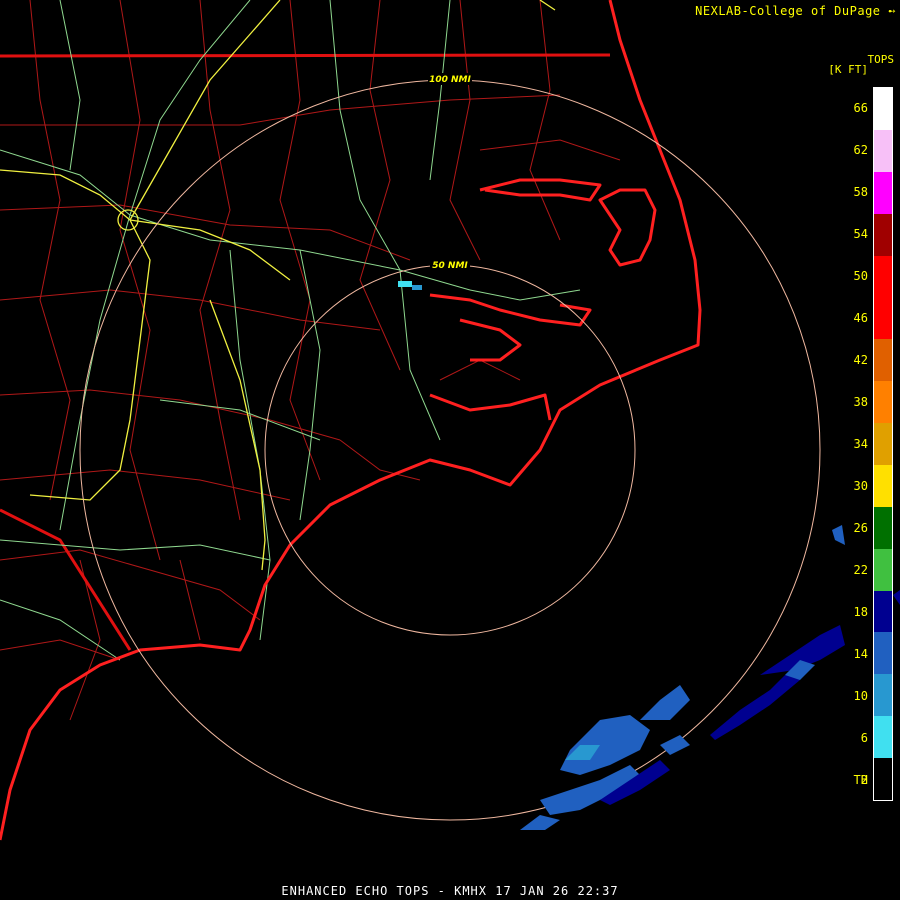  I want to click on legend-label: 22, so click(860, 570).